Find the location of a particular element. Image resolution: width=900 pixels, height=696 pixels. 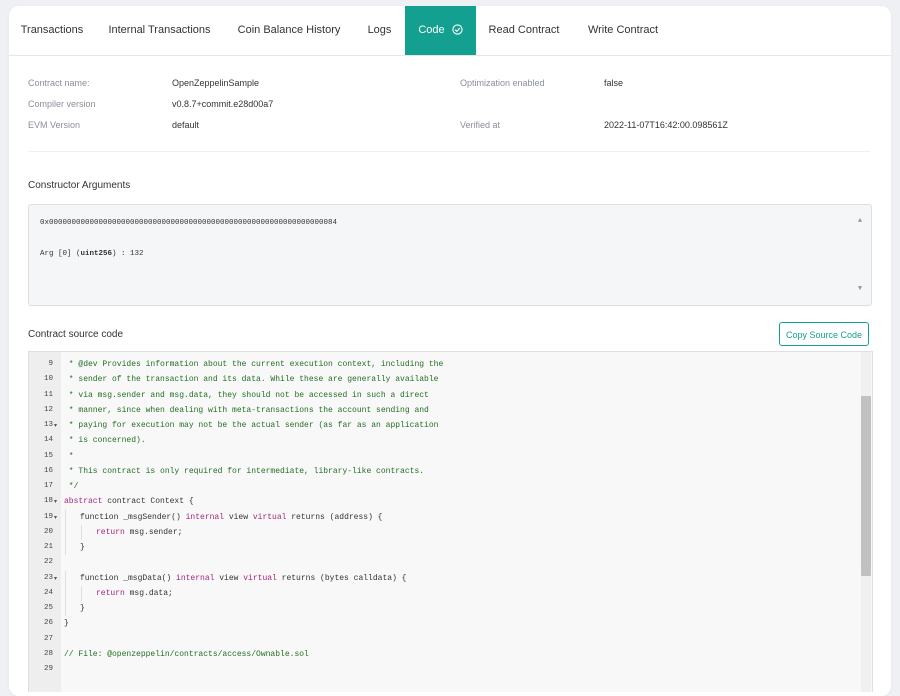

line-number: 27 is located at coordinates (48, 638).